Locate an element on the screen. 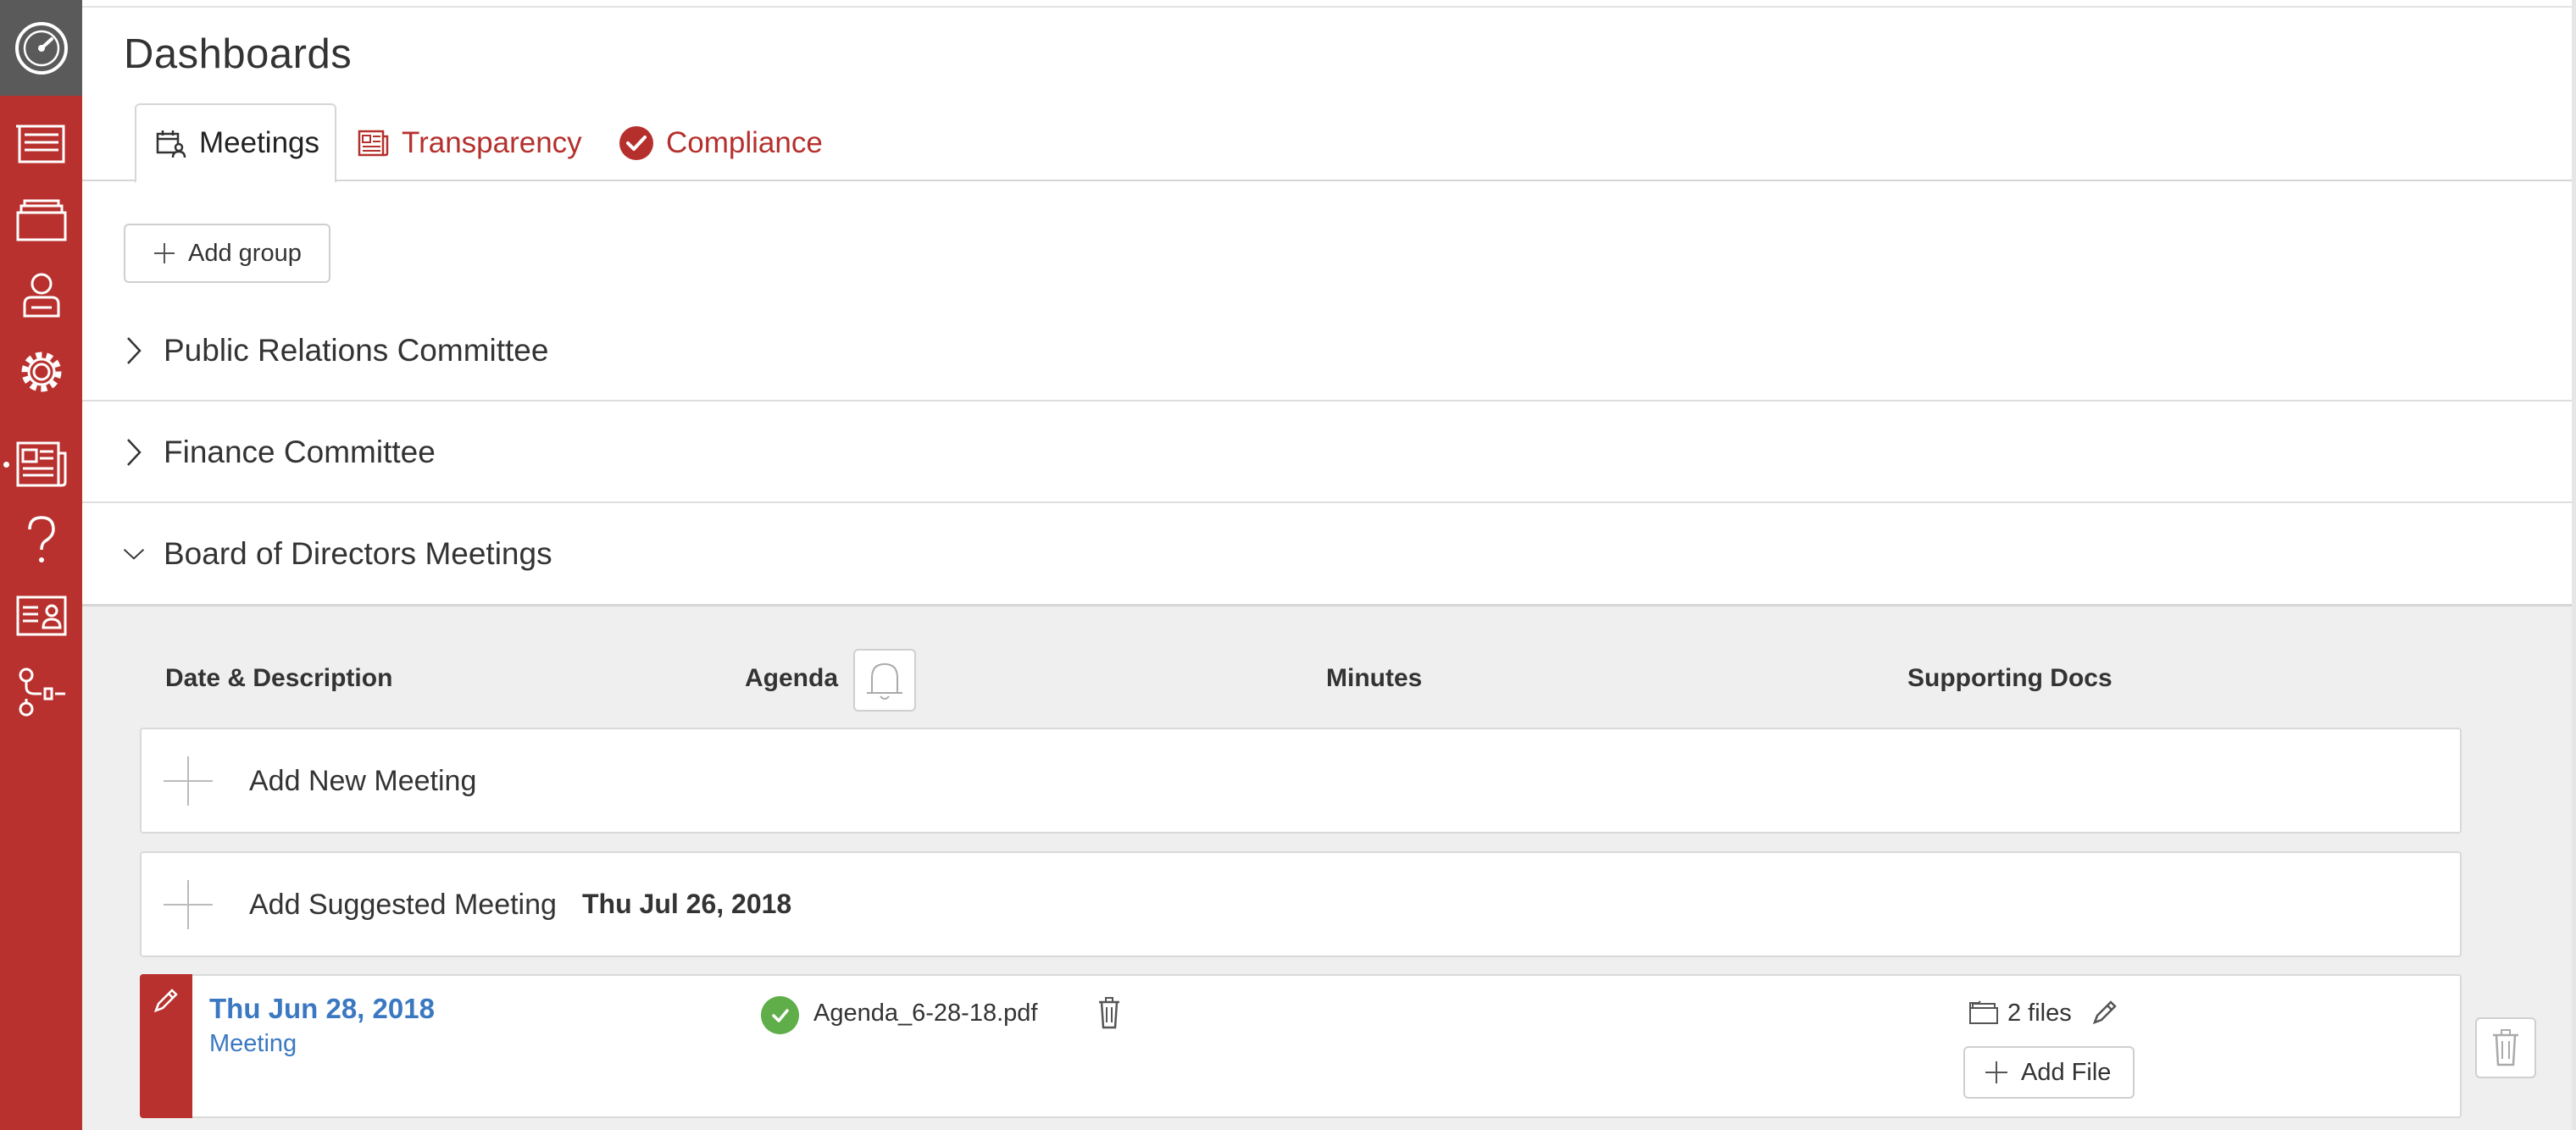  scrollbar-track is located at coordinates (2574, 565).